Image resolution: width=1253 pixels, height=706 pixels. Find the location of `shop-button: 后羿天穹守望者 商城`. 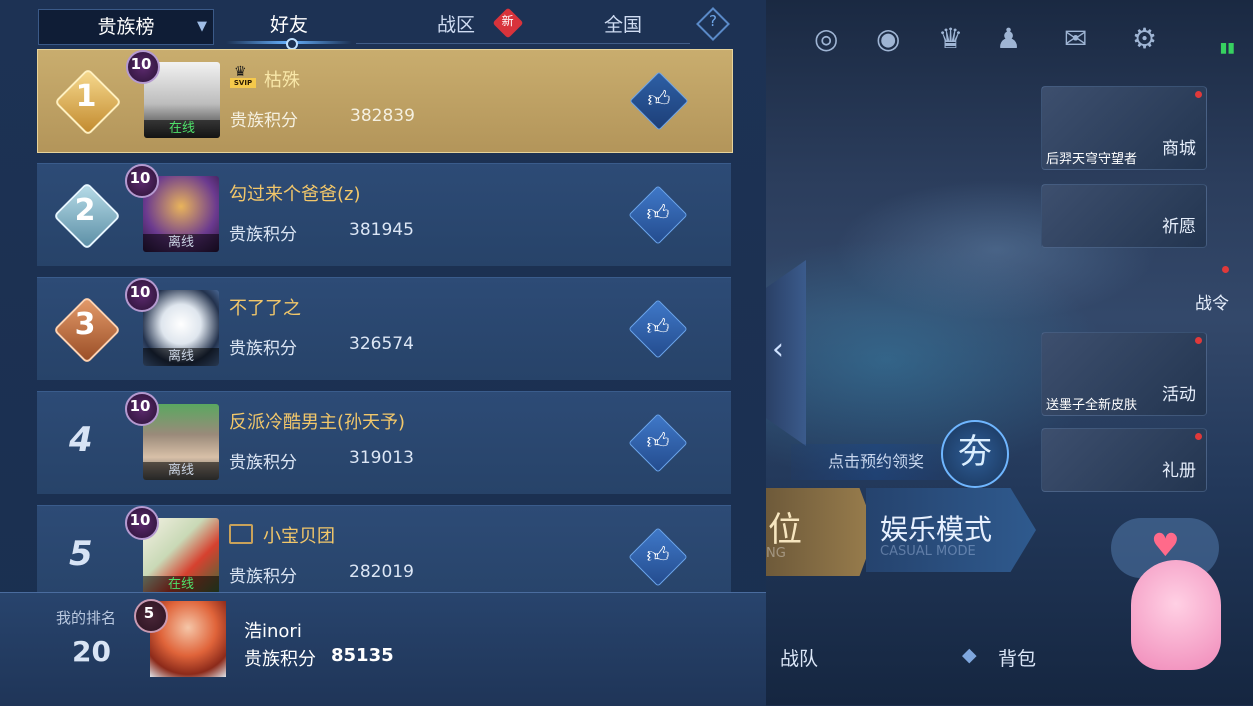

shop-button: 后羿天穹守望者 商城 is located at coordinates (1124, 128).